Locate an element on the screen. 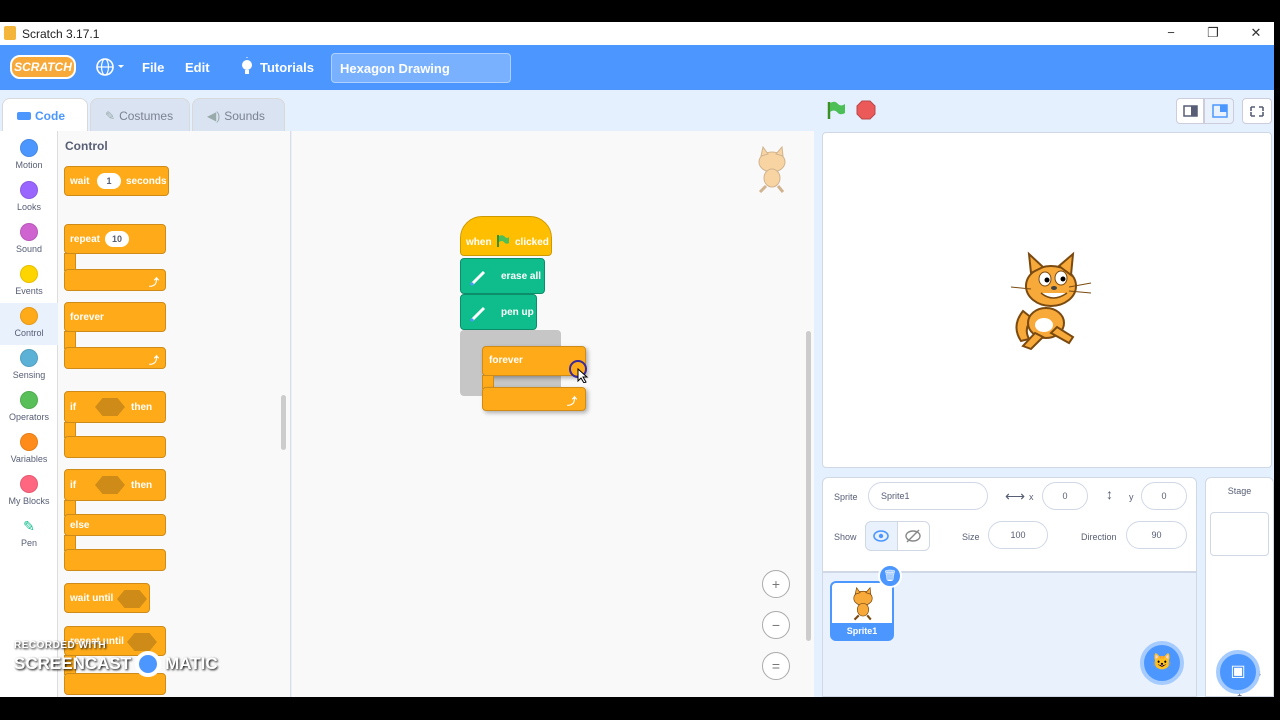  mouse-cursor-icon is located at coordinates (579, 373).